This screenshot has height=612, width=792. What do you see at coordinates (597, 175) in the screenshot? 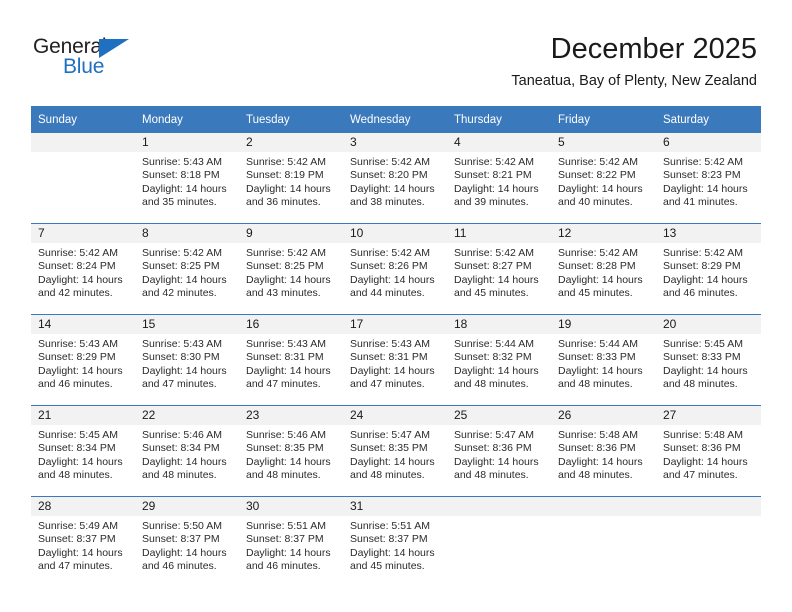
I see `sunset-text: Sunset: 8:22 PM` at bounding box center [597, 175].